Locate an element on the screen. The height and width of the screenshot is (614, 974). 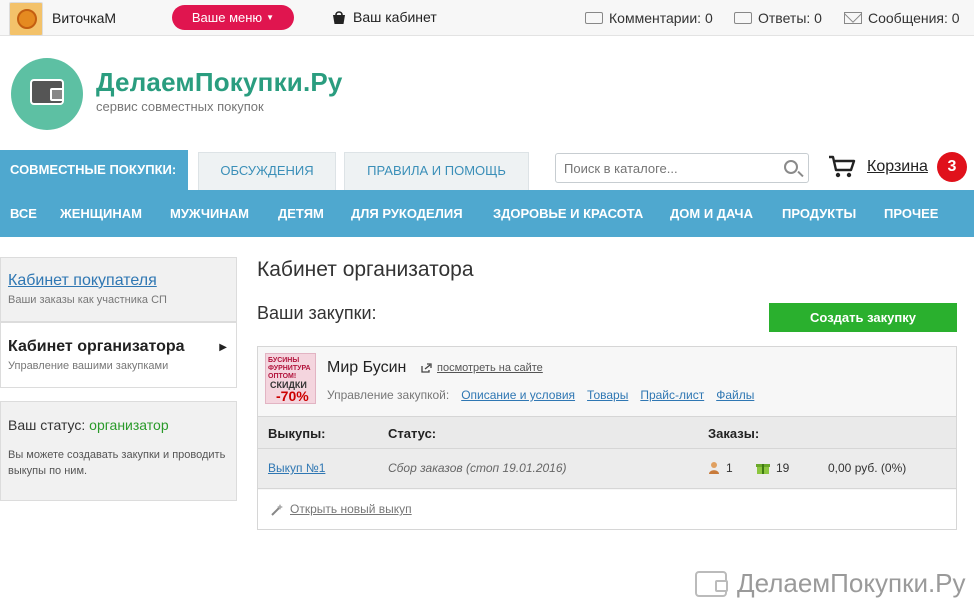
buyer-cabinet-sub: Ваши заказы как участника СП is located at coordinates (87, 300).